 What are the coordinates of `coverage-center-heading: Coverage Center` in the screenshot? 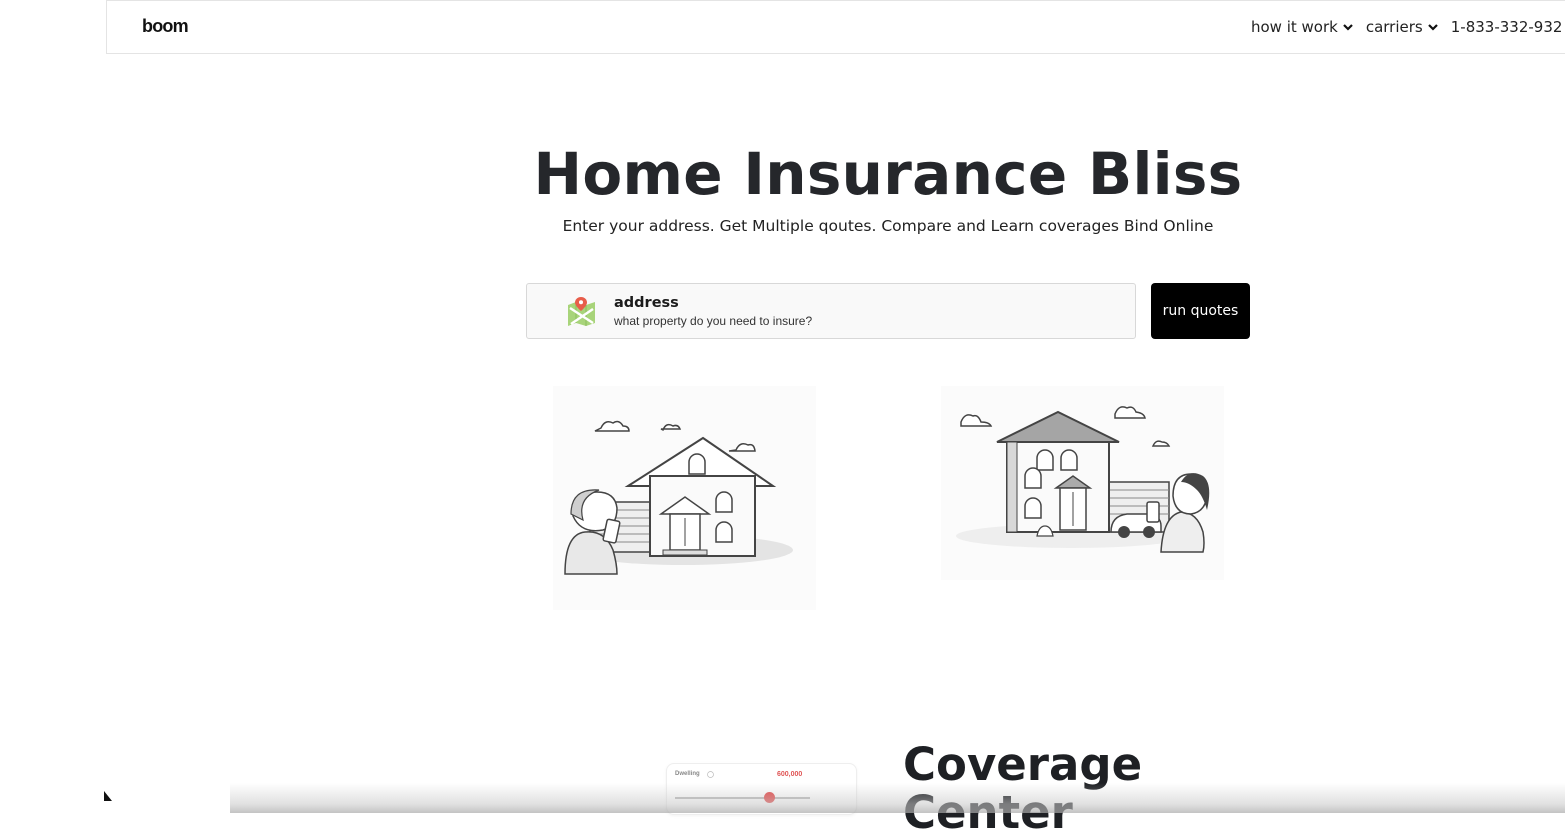 It's located at (1023, 788).